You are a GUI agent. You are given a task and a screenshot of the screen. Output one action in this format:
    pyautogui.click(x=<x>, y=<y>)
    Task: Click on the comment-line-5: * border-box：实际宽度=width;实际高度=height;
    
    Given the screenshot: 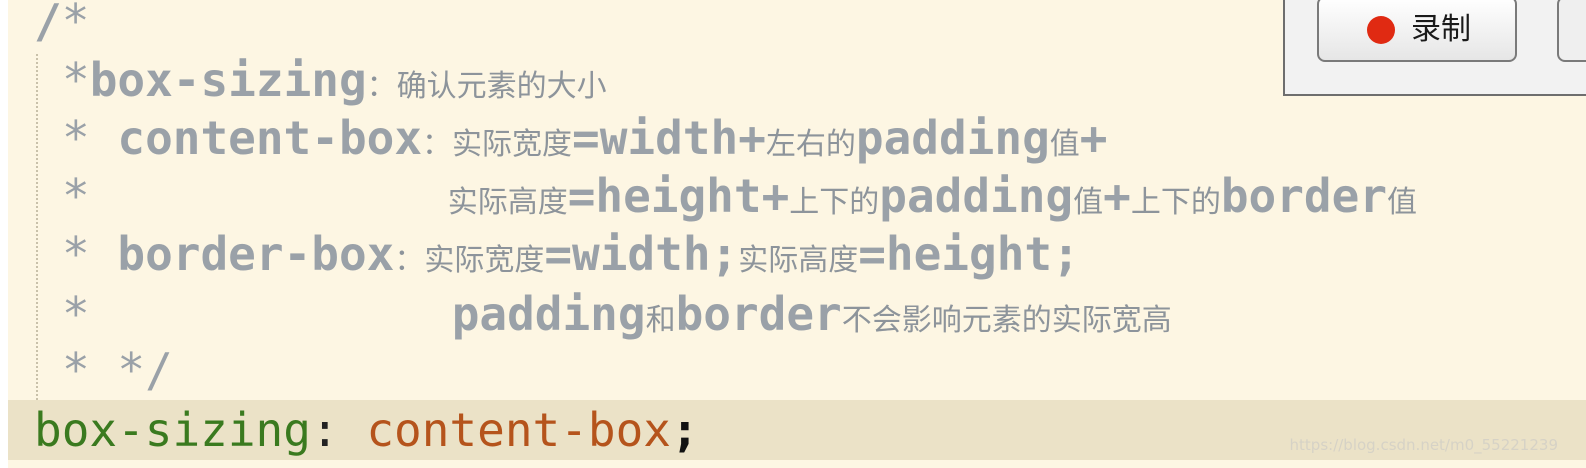 What is the action you would take?
    pyautogui.click(x=571, y=254)
    